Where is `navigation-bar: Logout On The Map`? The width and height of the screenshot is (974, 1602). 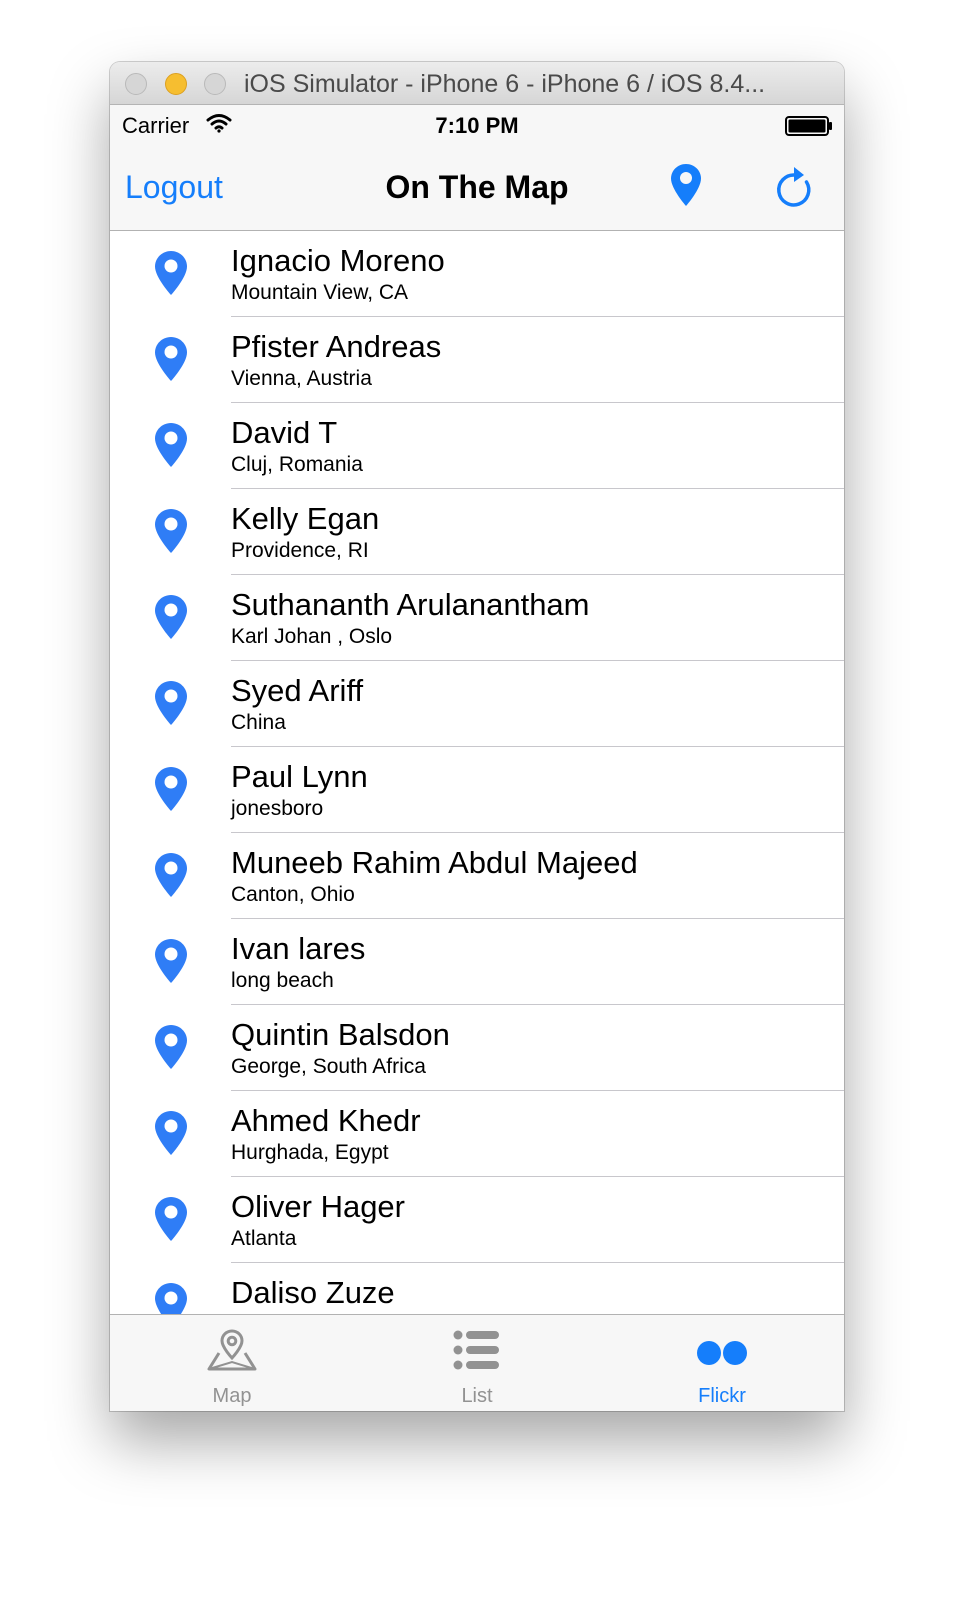
navigation-bar: Logout On The Map is located at coordinates (477, 188).